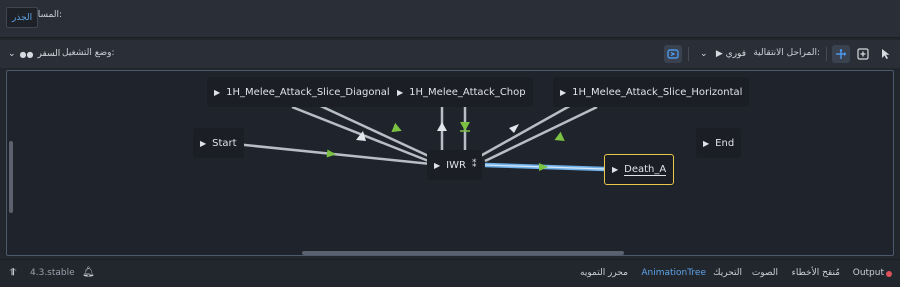  Describe the element at coordinates (673, 273) in the screenshot. I see `tab-animation-tree: AnimationTree` at that location.